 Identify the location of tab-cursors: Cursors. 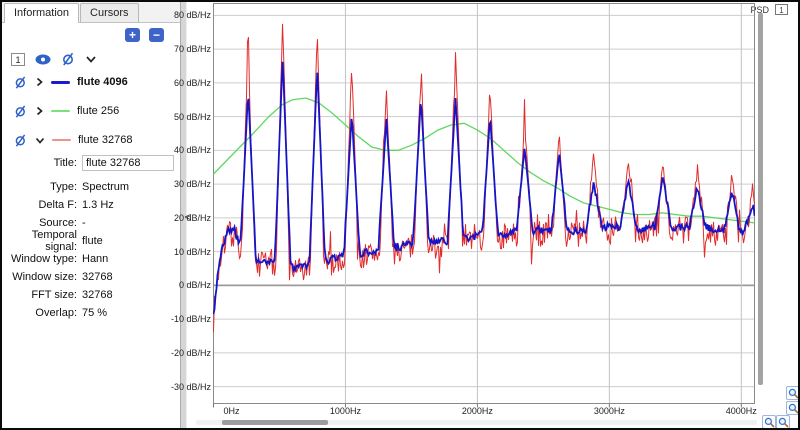
(109, 12).